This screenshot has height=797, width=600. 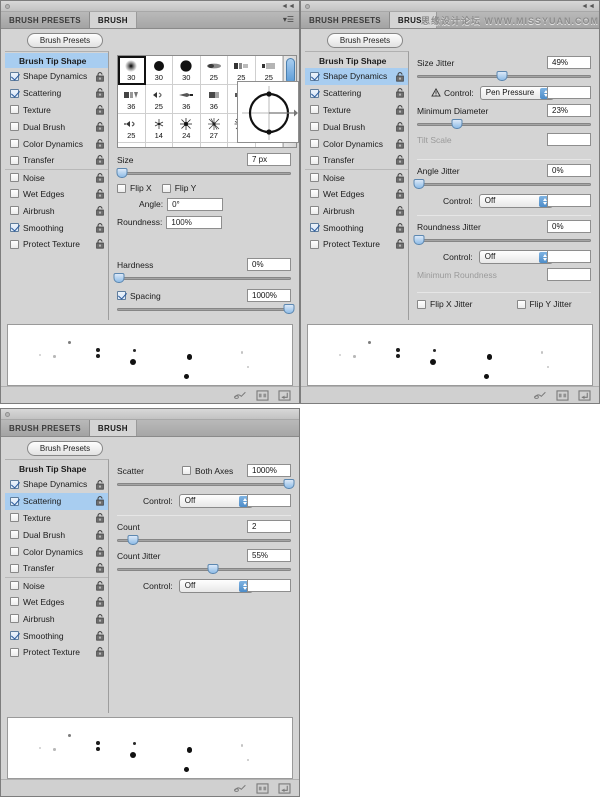 I want to click on spacing-slider, so click(x=206, y=309).